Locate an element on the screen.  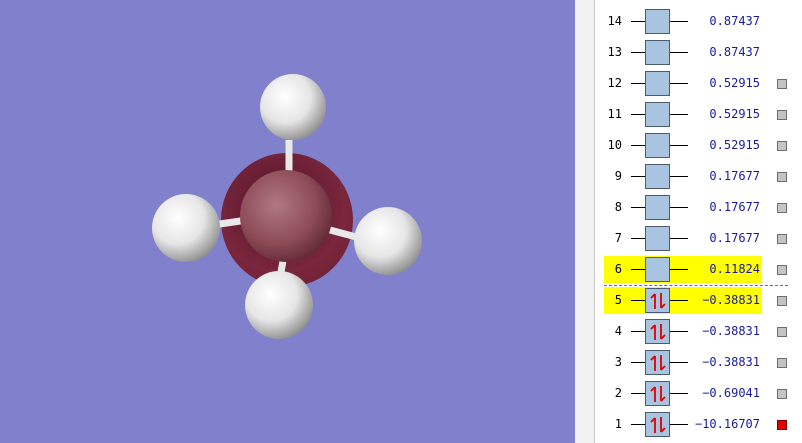
mo-index: 1 is located at coordinates (618, 424).